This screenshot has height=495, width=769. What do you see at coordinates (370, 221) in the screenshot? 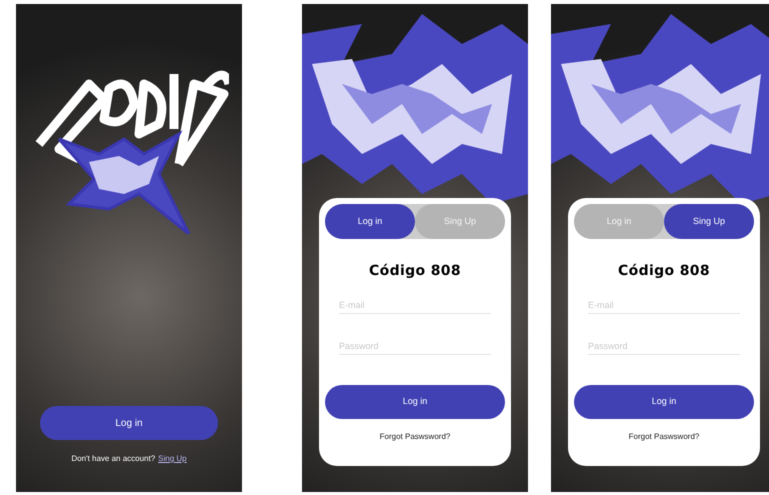
I see `tab: Log in` at bounding box center [370, 221].